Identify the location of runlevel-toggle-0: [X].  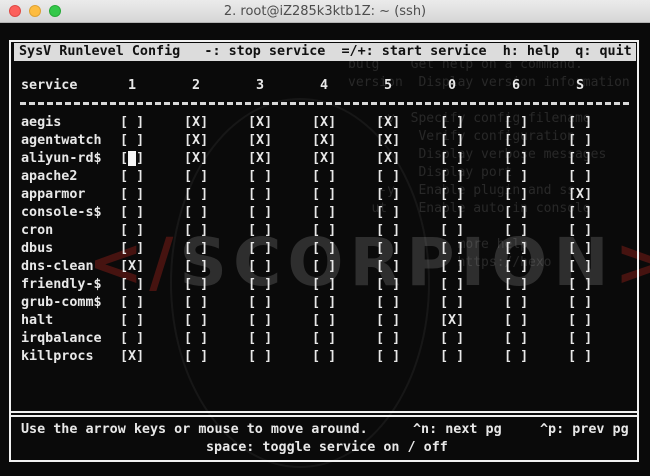
(452, 321).